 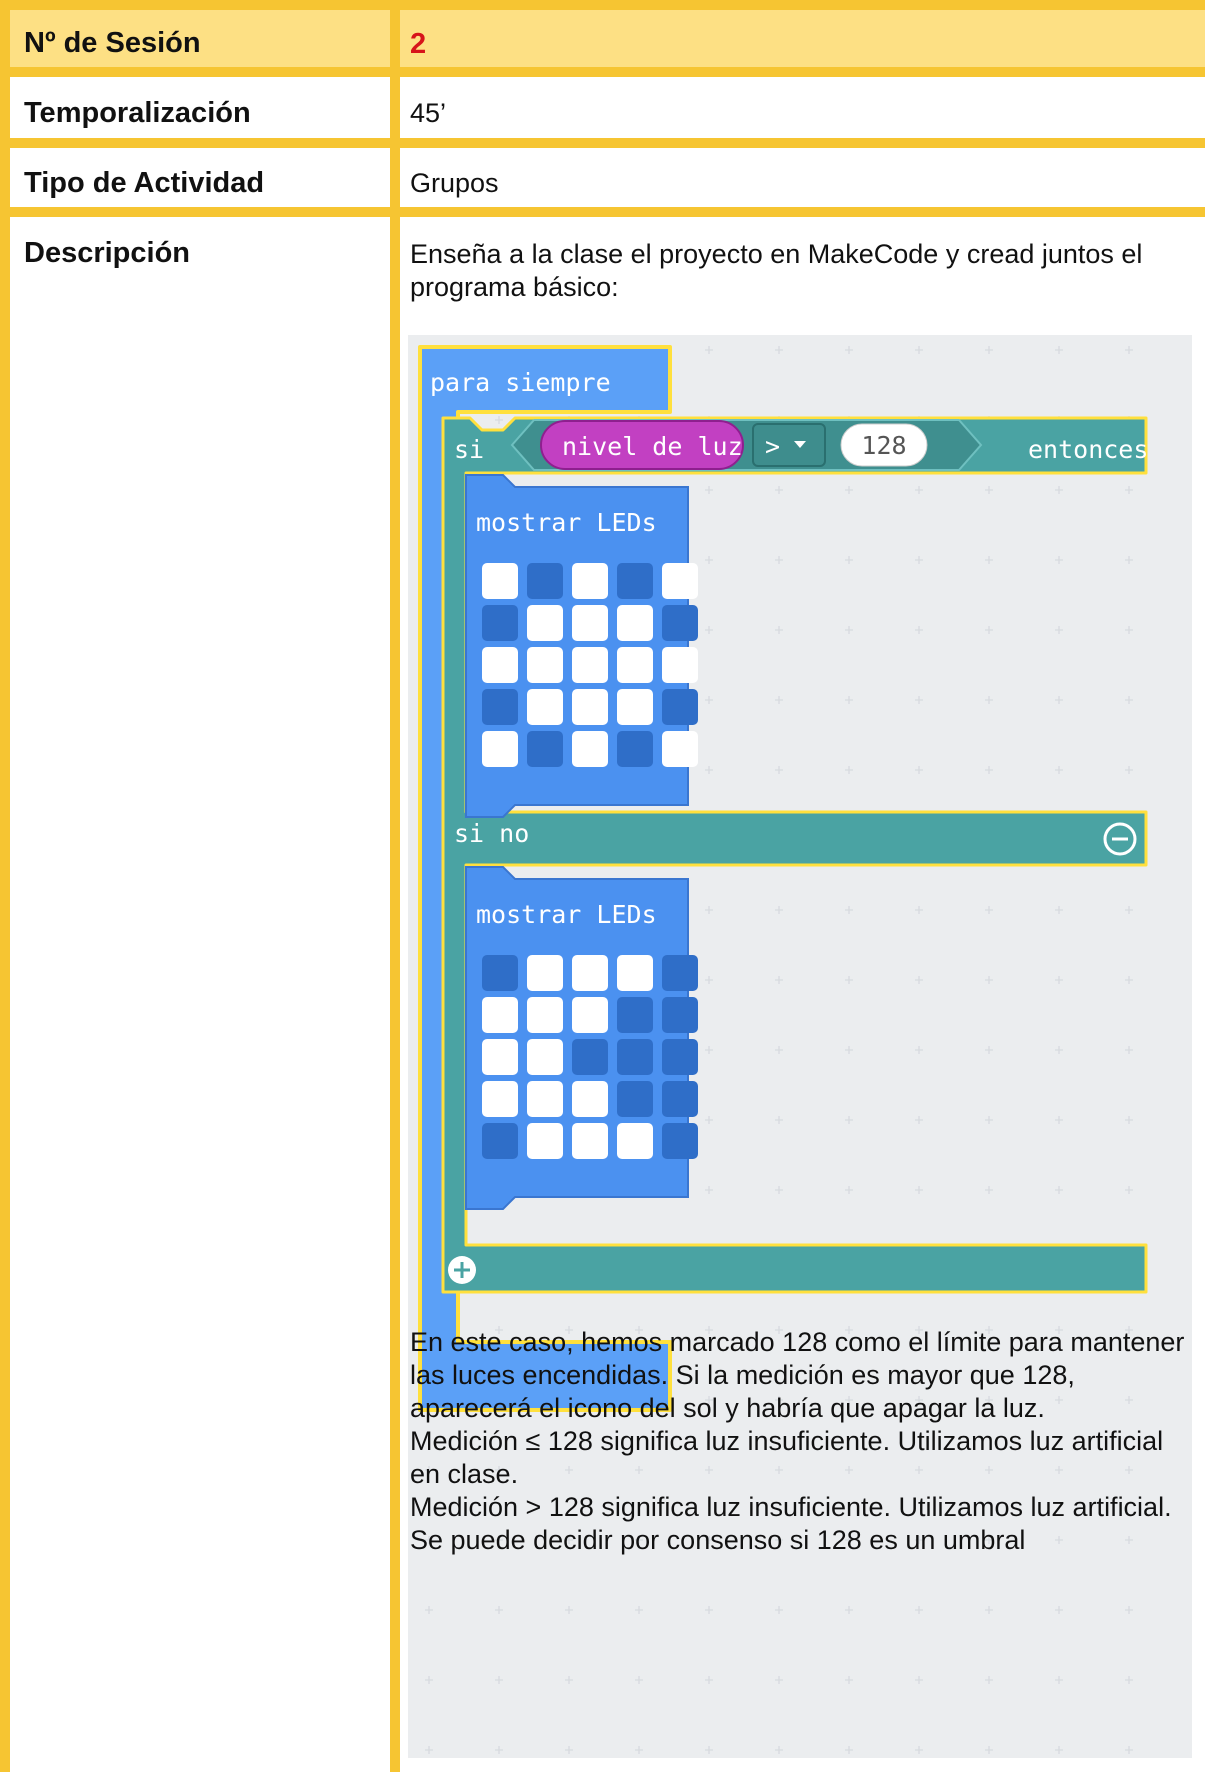 I want to click on threshold-input: 128, so click(x=884, y=445).